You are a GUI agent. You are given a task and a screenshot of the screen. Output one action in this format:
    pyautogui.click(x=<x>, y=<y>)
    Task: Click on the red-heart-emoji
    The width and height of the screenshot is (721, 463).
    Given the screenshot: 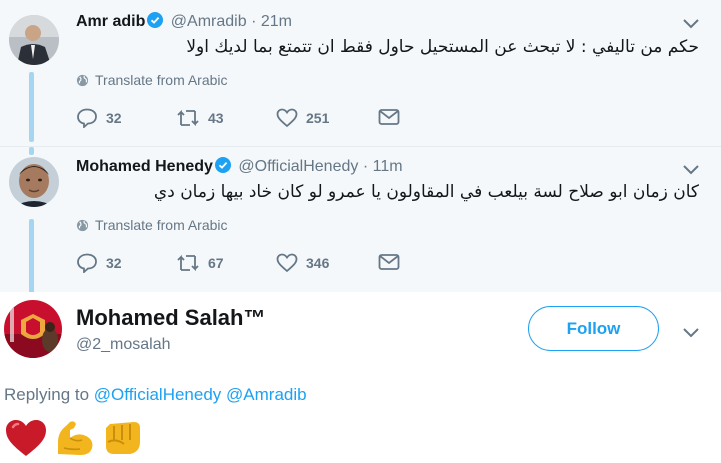 What is the action you would take?
    pyautogui.click(x=26, y=438)
    